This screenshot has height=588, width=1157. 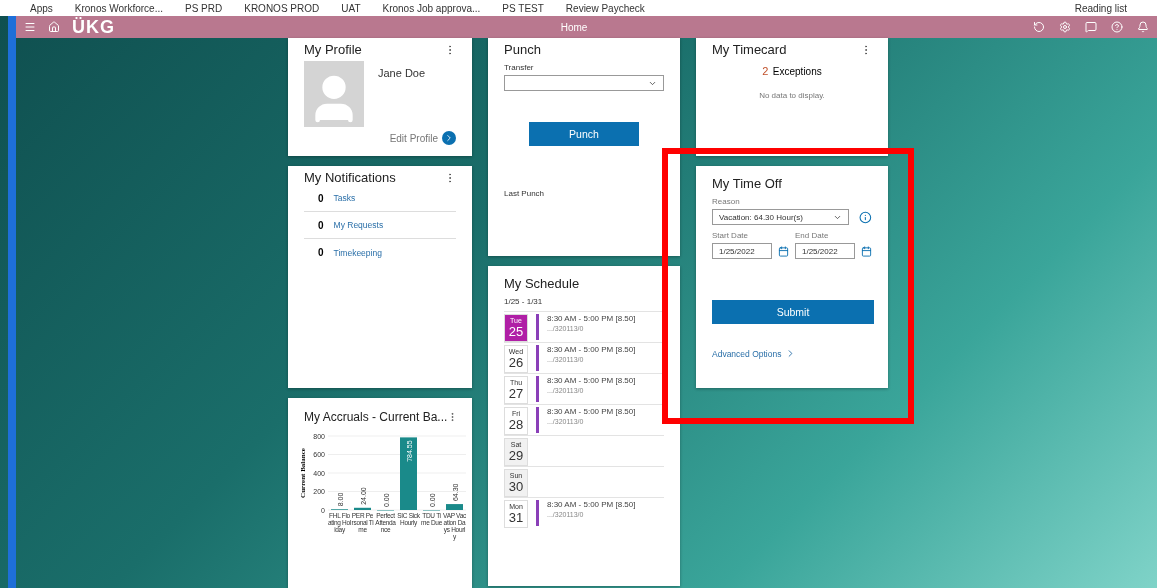 What do you see at coordinates (54, 27) in the screenshot?
I see `home-icon` at bounding box center [54, 27].